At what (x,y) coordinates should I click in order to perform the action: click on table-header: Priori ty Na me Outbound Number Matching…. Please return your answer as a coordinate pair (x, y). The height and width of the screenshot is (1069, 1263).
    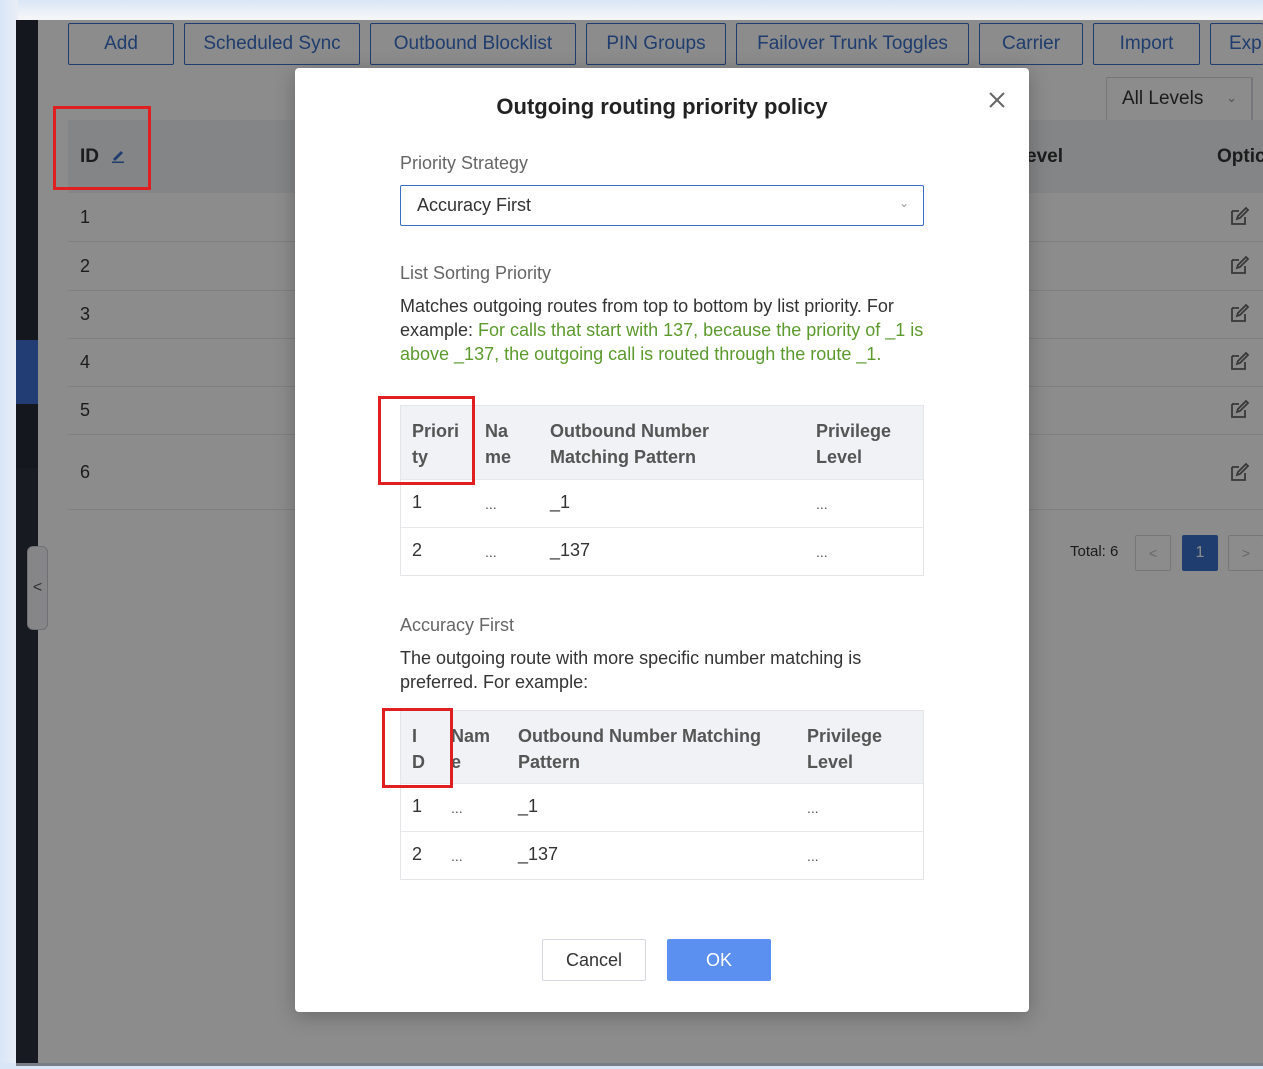
    Looking at the image, I should click on (662, 442).